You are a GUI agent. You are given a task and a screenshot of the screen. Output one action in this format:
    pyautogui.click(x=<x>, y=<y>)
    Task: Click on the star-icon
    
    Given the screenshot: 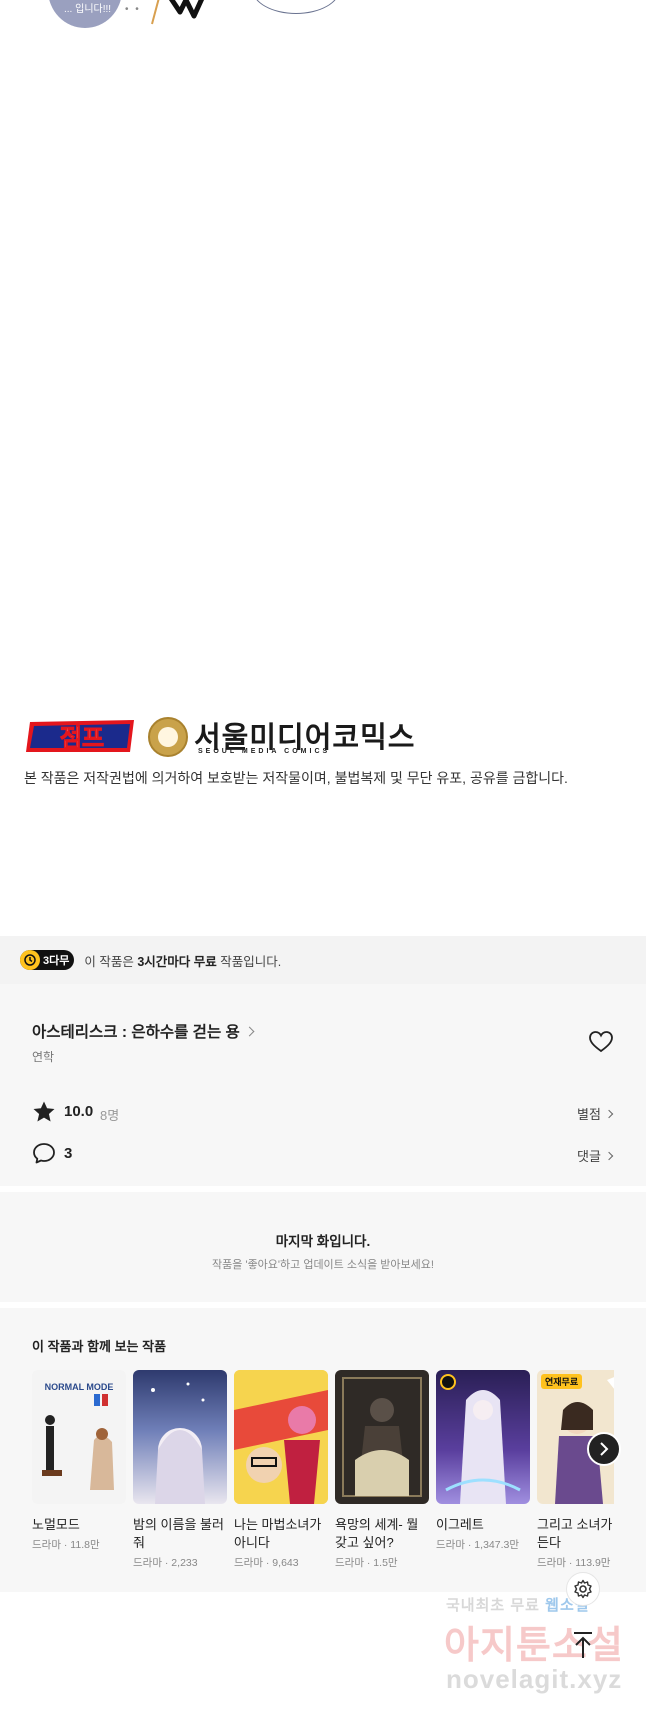 What is the action you would take?
    pyautogui.click(x=44, y=1111)
    